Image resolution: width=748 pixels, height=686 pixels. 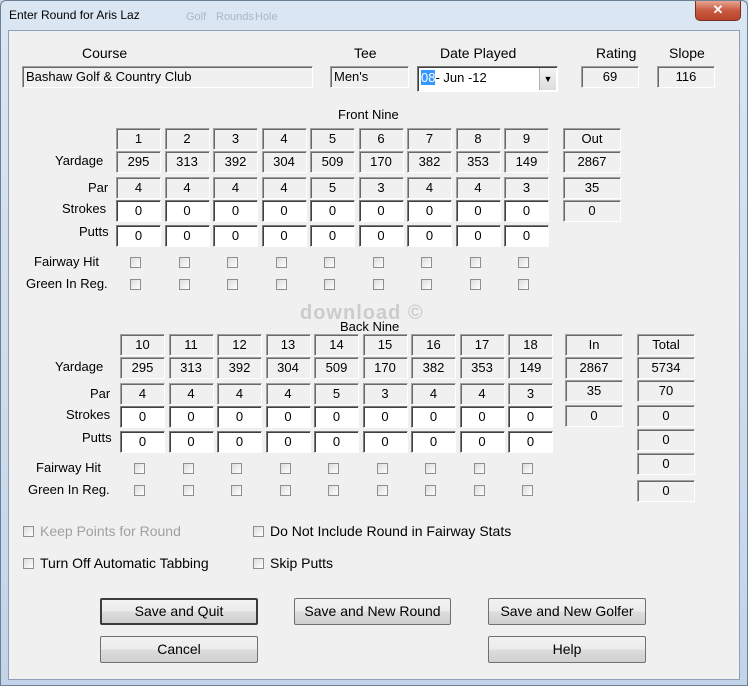 I want to click on help-button: Help, so click(x=567, y=649).